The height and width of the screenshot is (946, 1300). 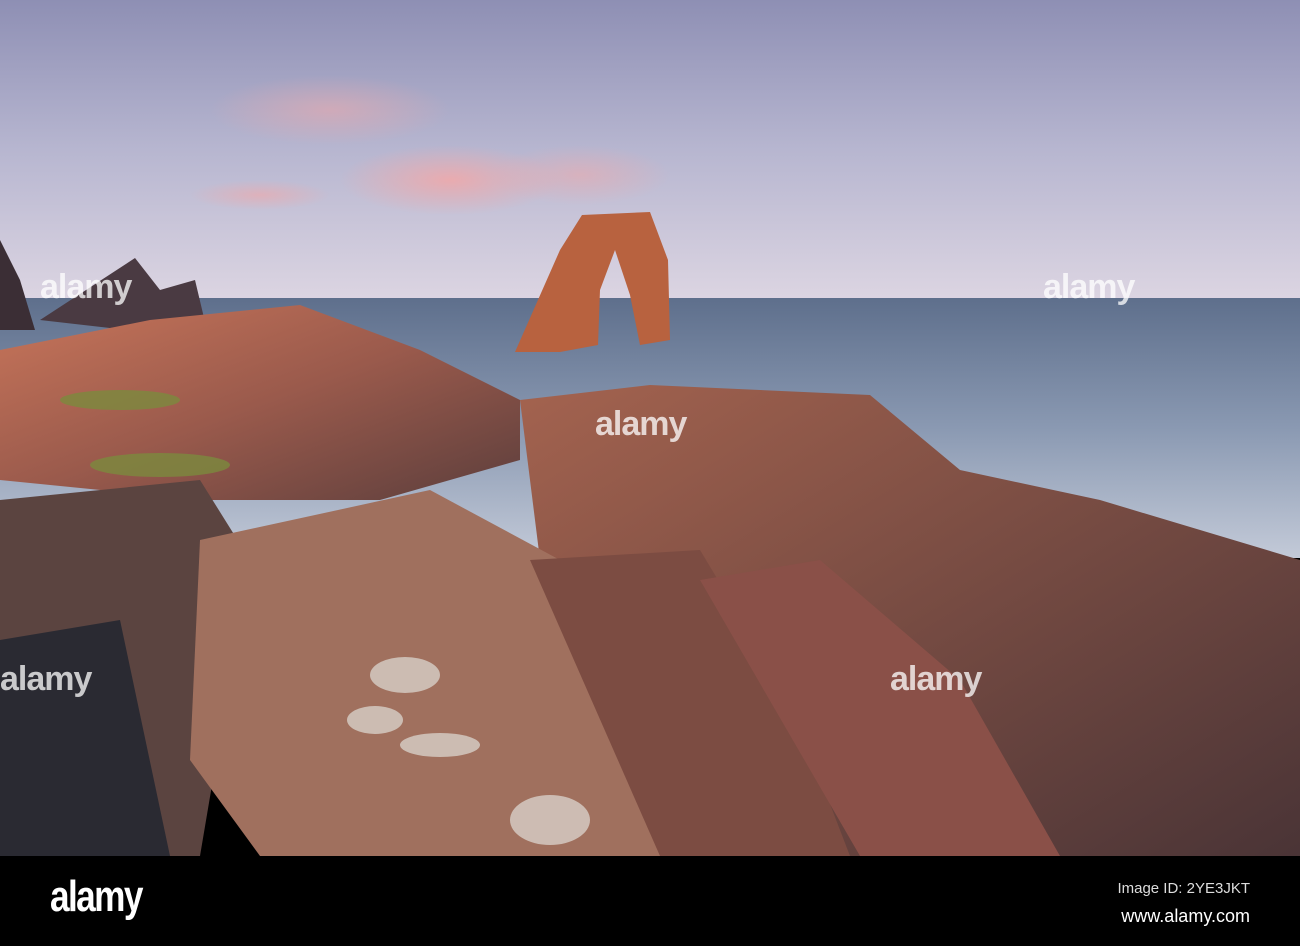 I want to click on website-link: www.alamy.com, so click(x=1185, y=916).